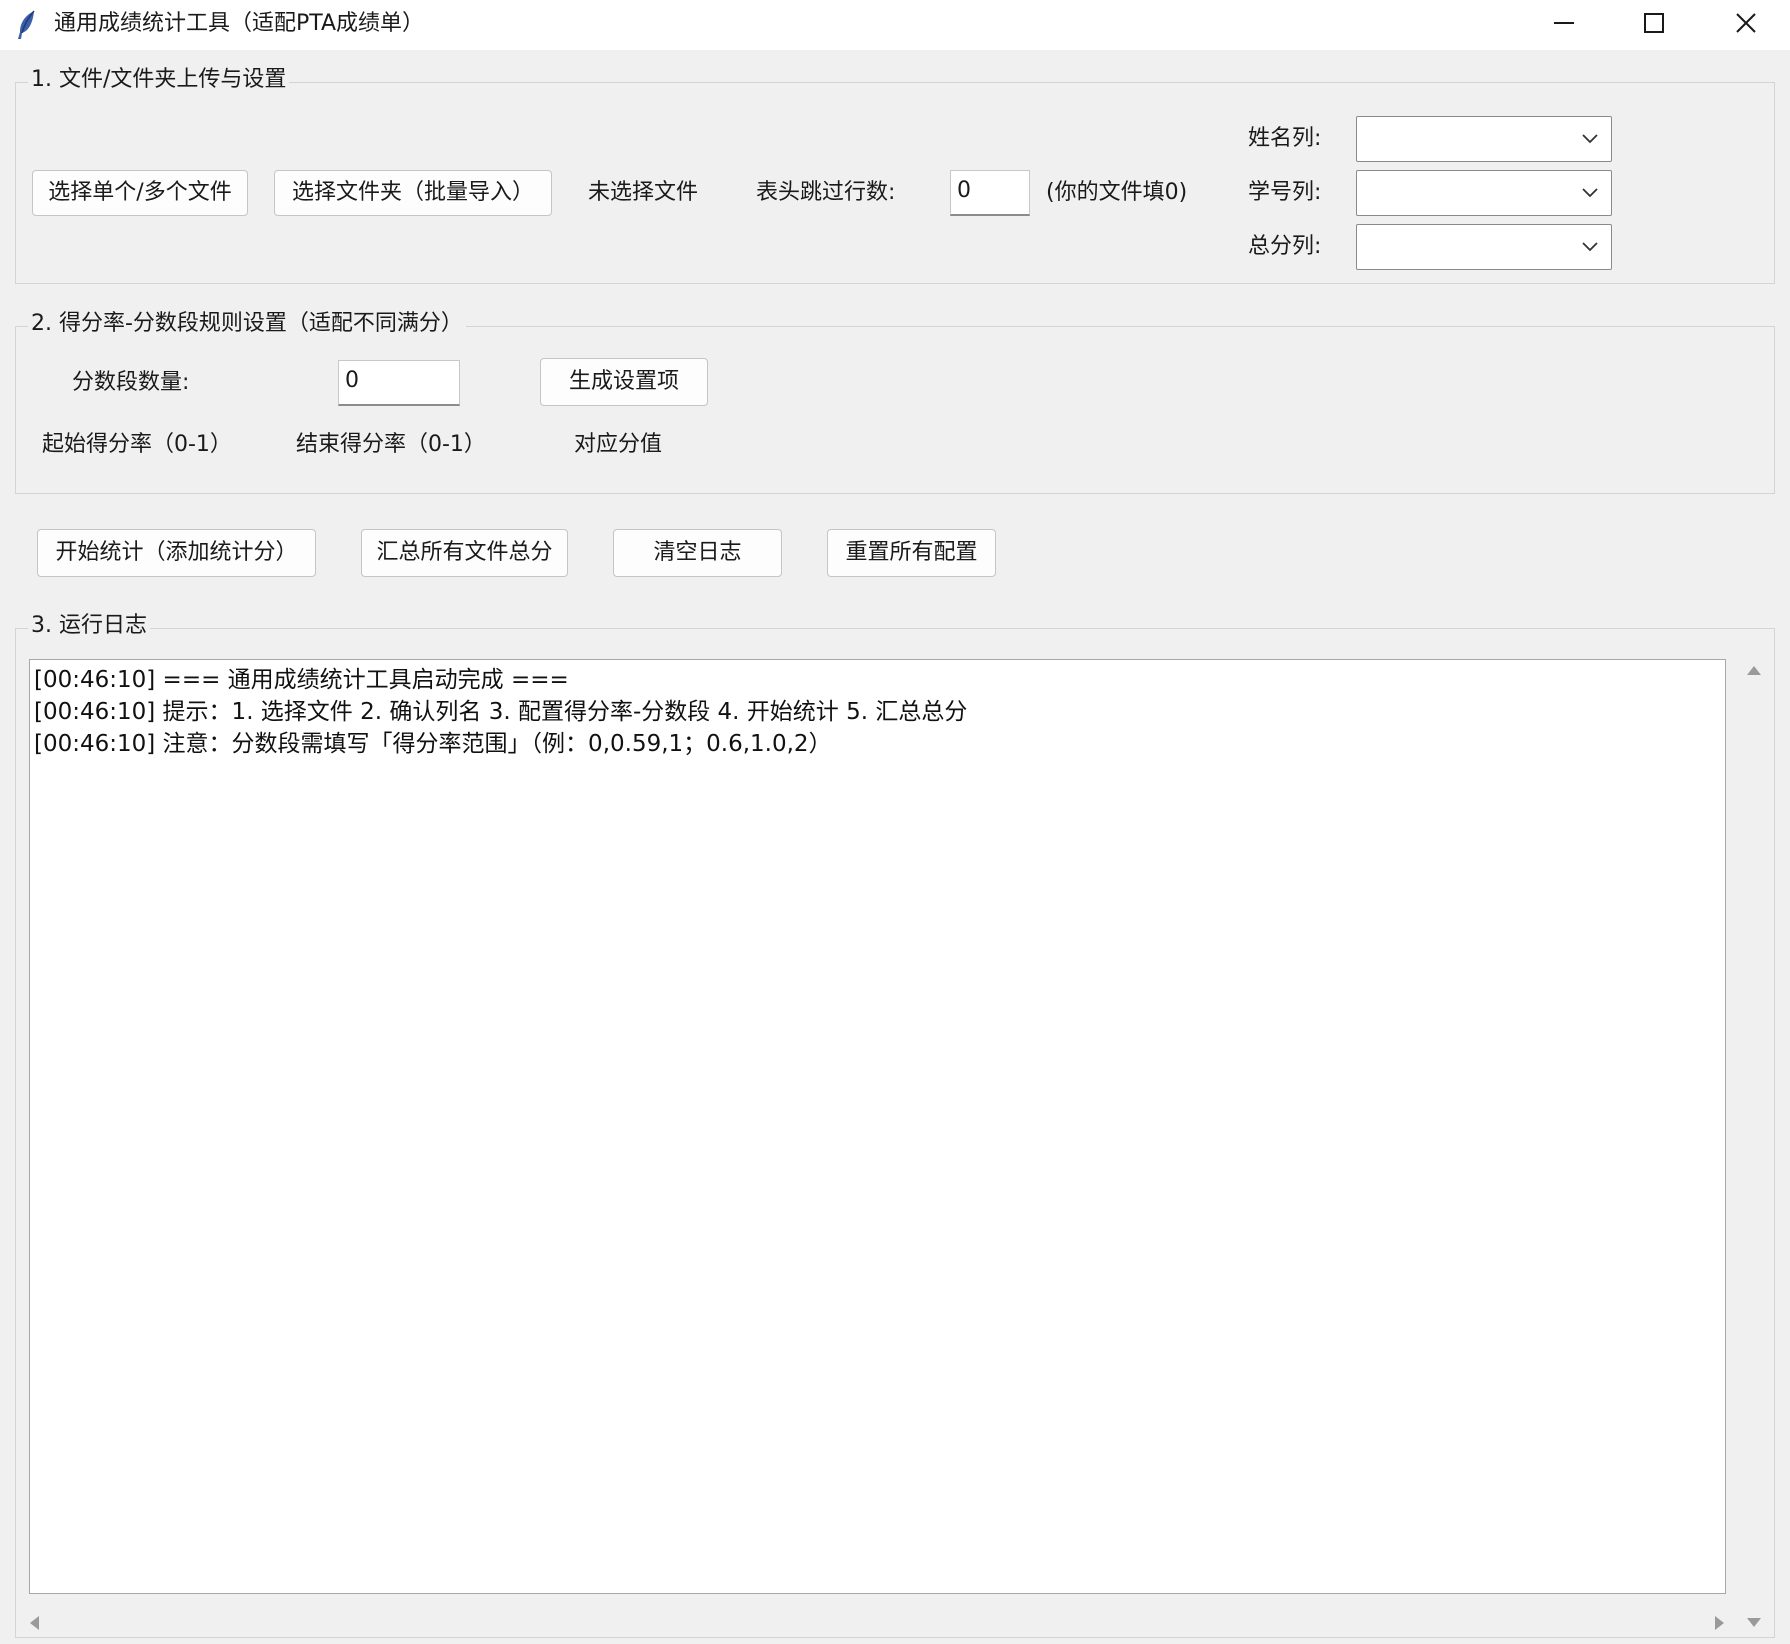  What do you see at coordinates (895, 25) in the screenshot?
I see `title-bar: 通用成绩统计工具（适配PTA成绩单）` at bounding box center [895, 25].